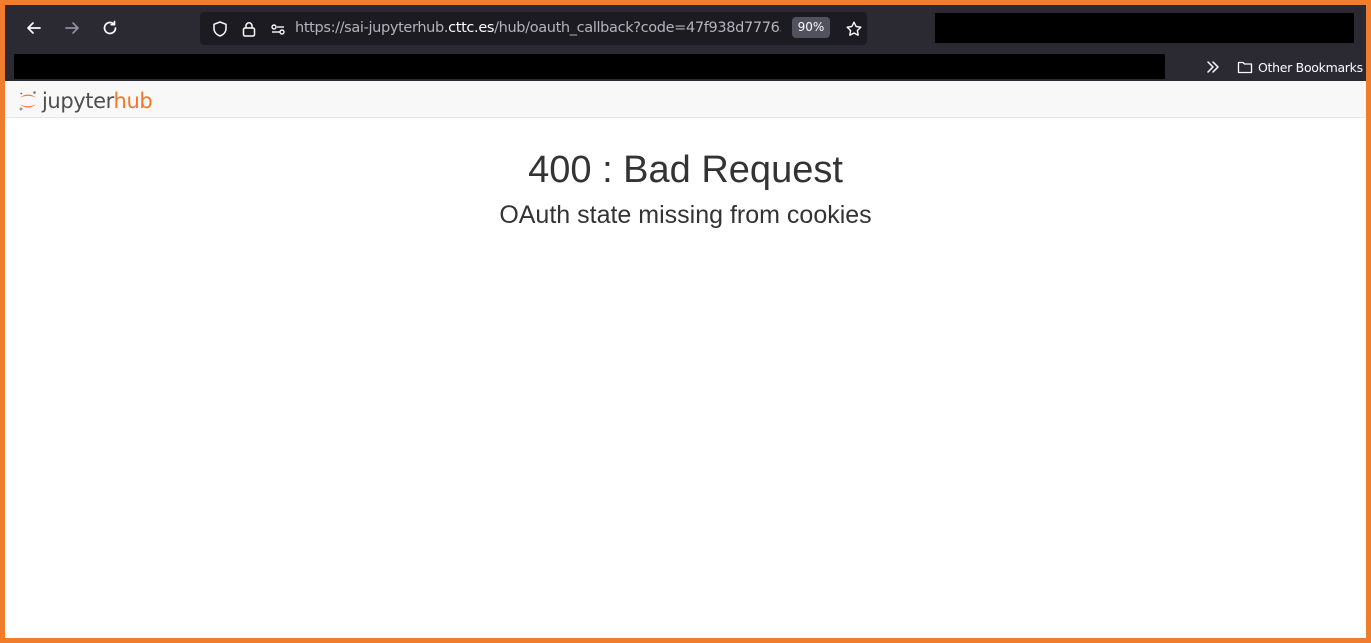 The image size is (1371, 643). I want to click on shield-icon, so click(220, 29).